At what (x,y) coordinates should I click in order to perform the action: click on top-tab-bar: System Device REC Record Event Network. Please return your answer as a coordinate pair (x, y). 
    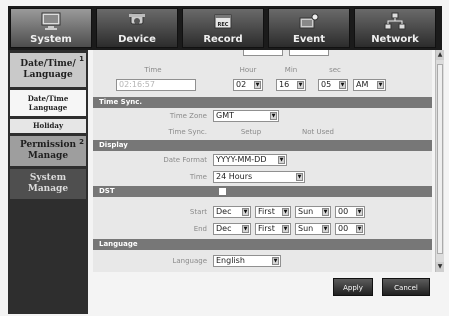
    Looking at the image, I should click on (225, 28).